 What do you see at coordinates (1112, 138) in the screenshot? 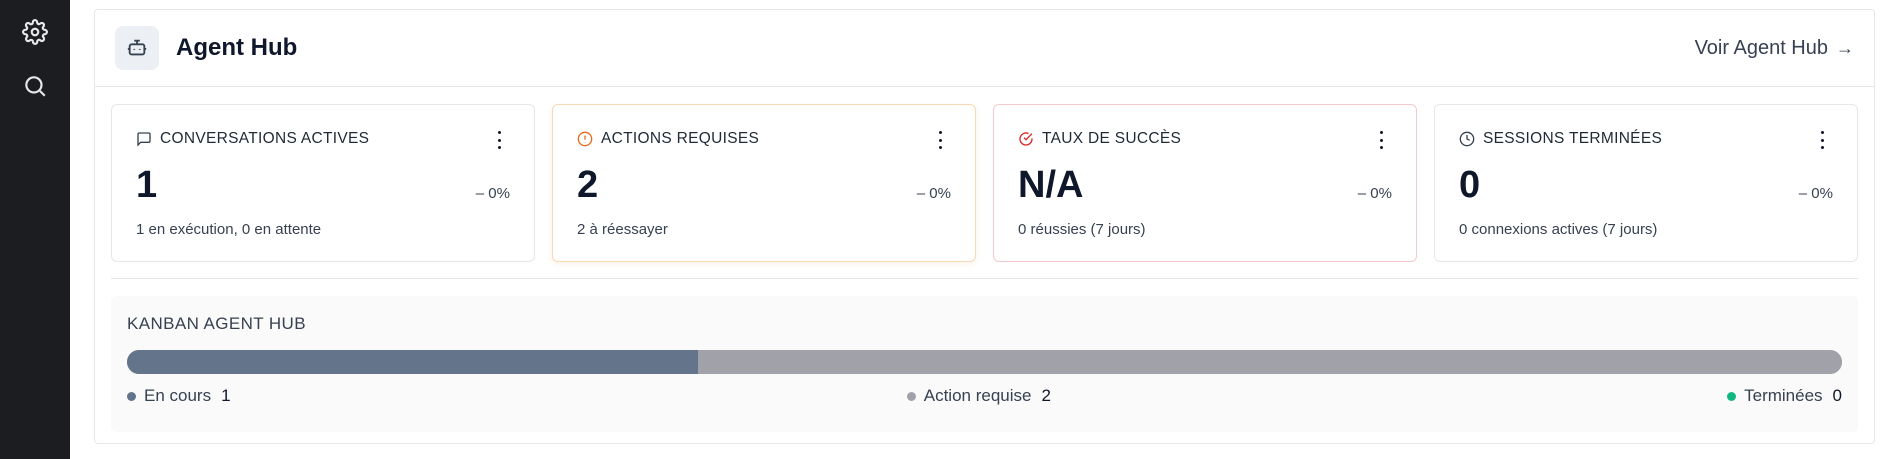
I see `card-label: TAUX DE SUCCÈS` at bounding box center [1112, 138].